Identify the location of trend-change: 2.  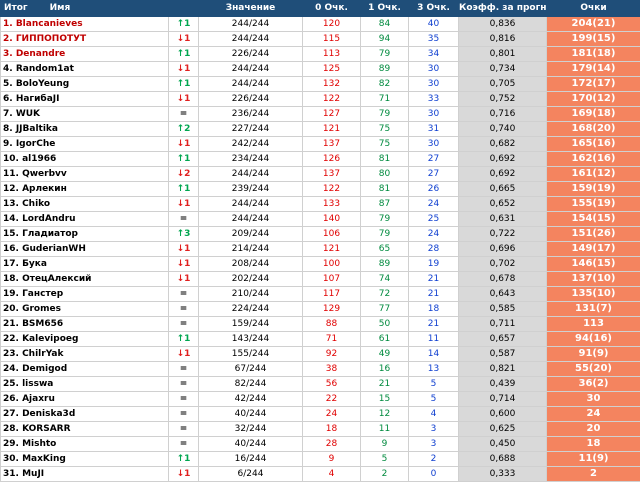
(187, 174).